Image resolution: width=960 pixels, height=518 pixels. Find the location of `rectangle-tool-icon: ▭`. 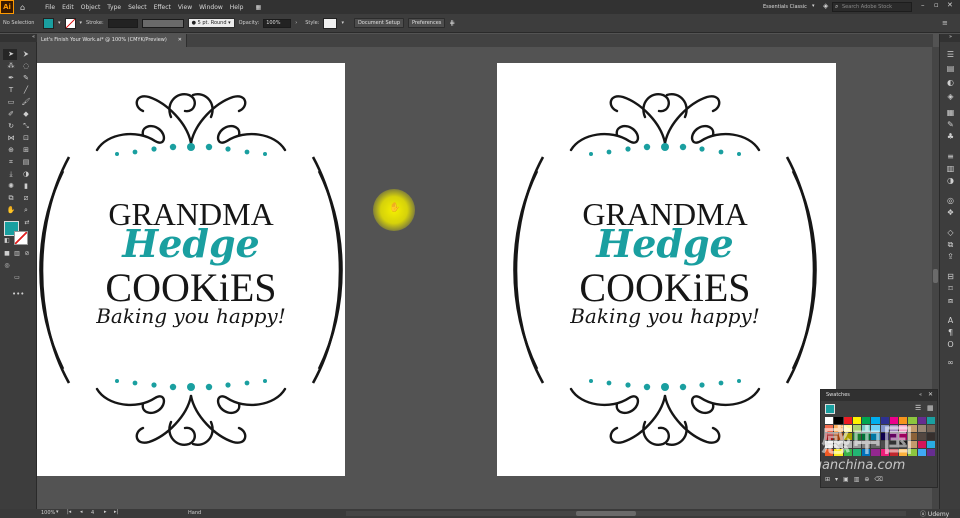

rectangle-tool-icon: ▭ is located at coordinates (11, 102).